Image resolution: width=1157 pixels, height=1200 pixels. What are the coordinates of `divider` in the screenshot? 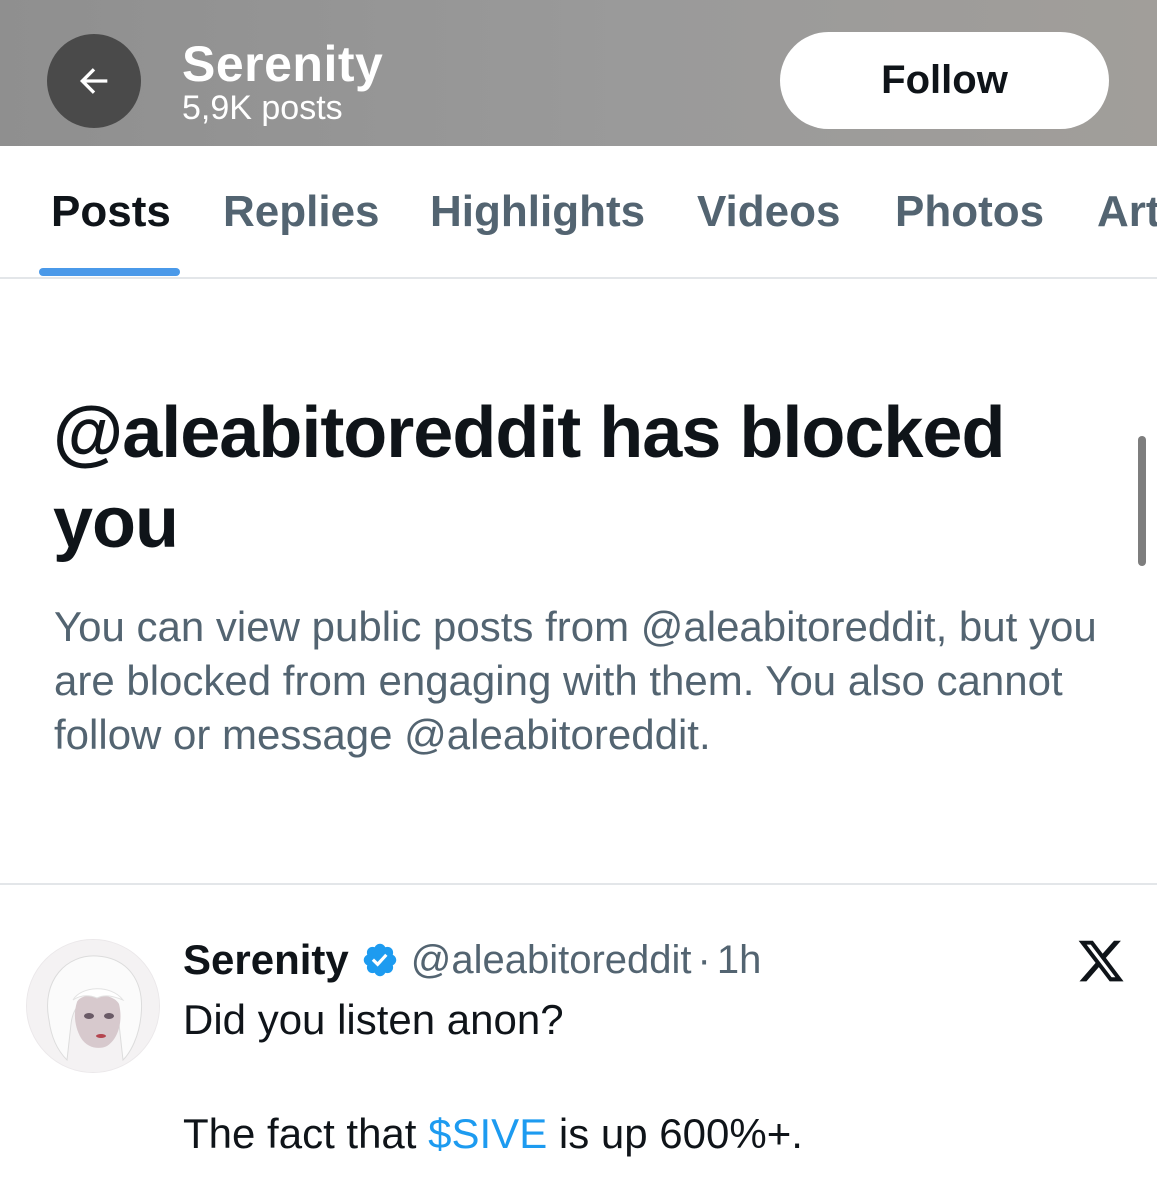 It's located at (578, 884).